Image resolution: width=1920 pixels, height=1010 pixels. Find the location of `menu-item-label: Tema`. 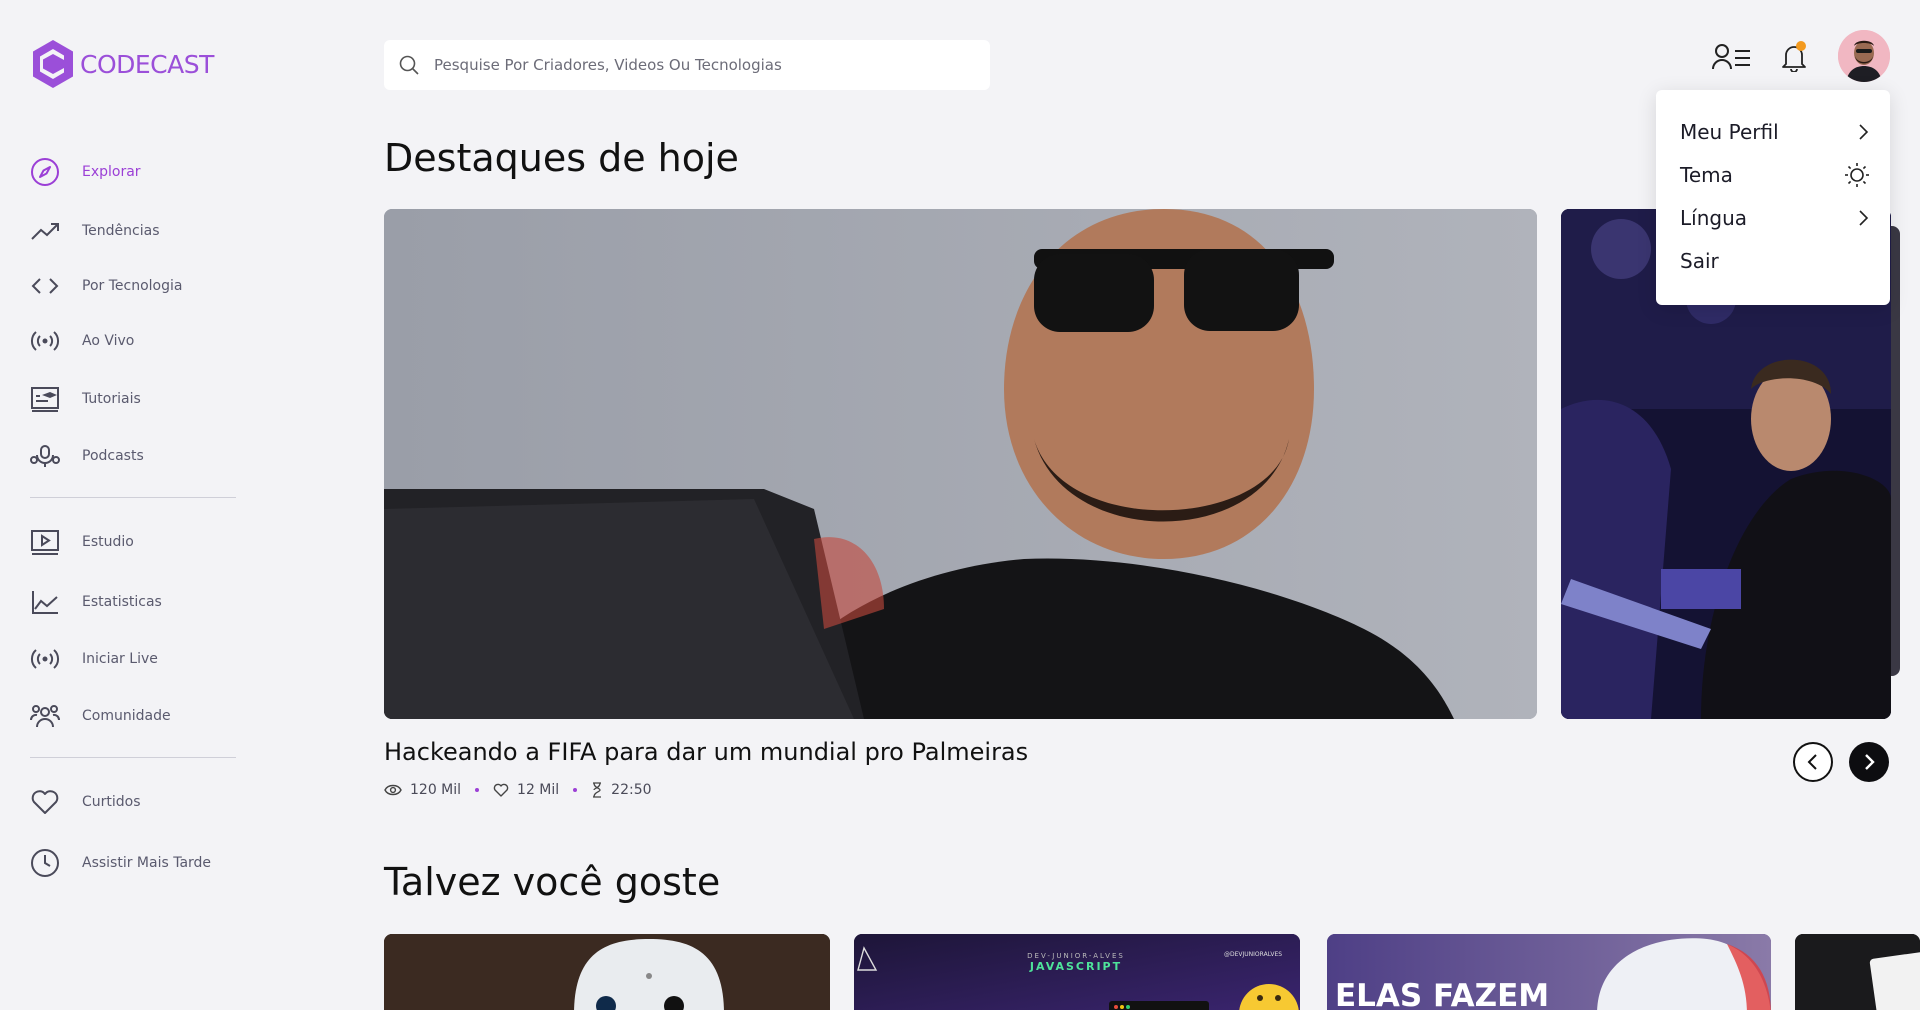

menu-item-label: Tema is located at coordinates (1706, 175).